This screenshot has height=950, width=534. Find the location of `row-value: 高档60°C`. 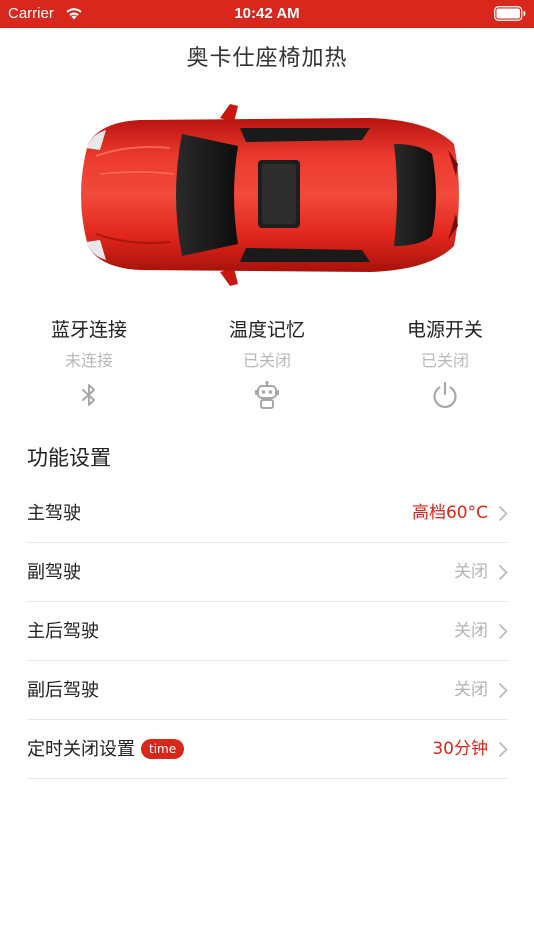

row-value: 高档60°C is located at coordinates (449, 513).